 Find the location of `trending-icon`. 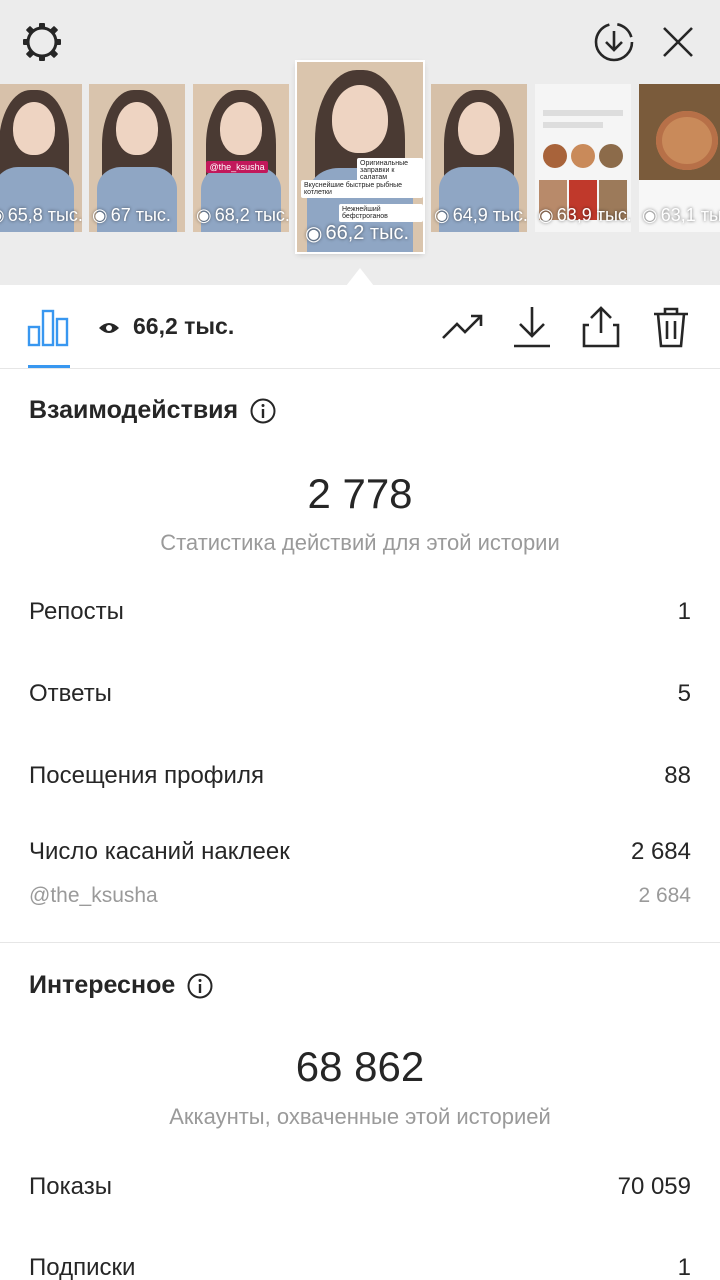

trending-icon is located at coordinates (462, 326).